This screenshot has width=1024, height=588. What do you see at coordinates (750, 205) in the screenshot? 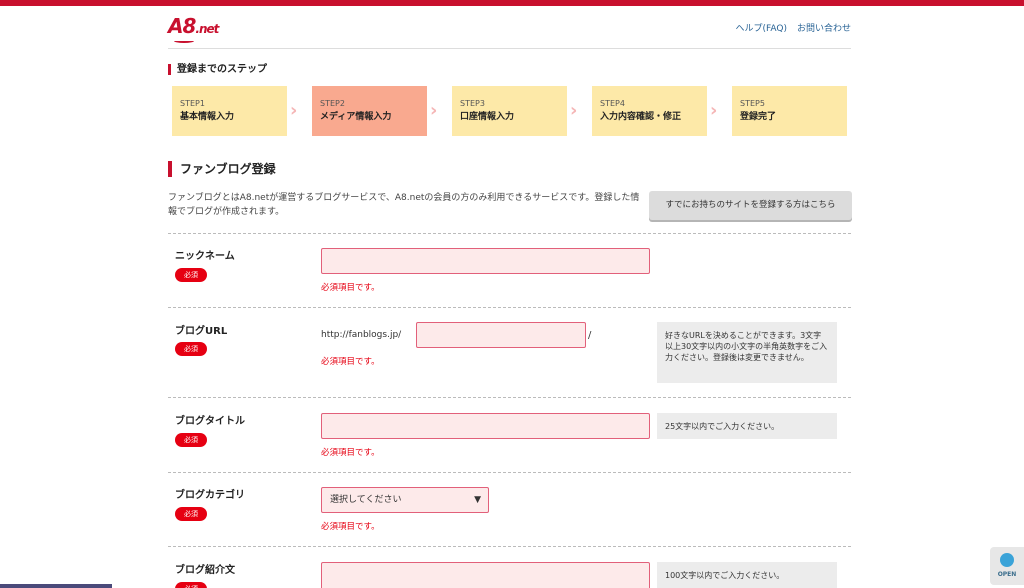
I see `register-existing-site-button: すでにお持ちのサイトを登録する方はこちら` at bounding box center [750, 205].